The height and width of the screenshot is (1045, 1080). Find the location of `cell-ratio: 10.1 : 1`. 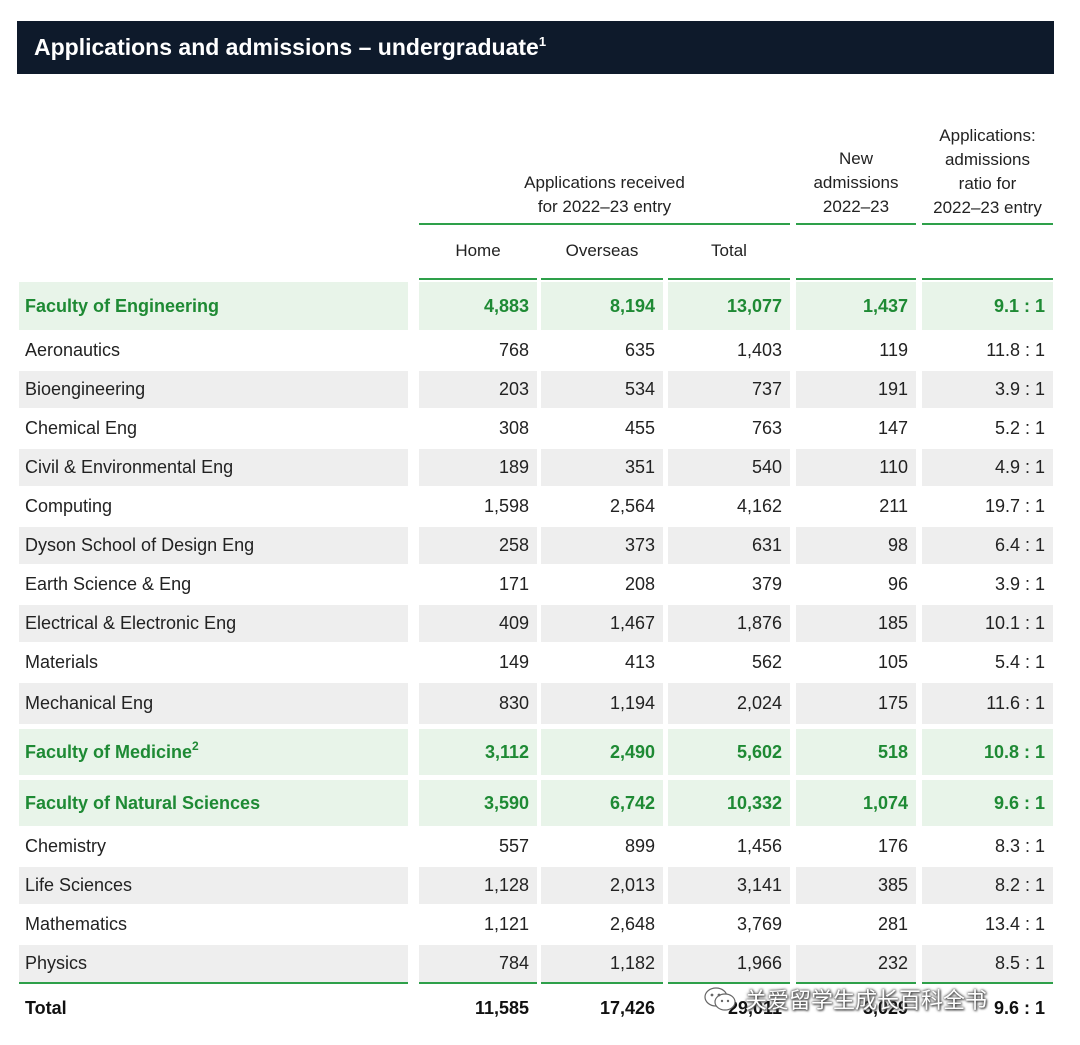

cell-ratio: 10.1 : 1 is located at coordinates (987, 623).